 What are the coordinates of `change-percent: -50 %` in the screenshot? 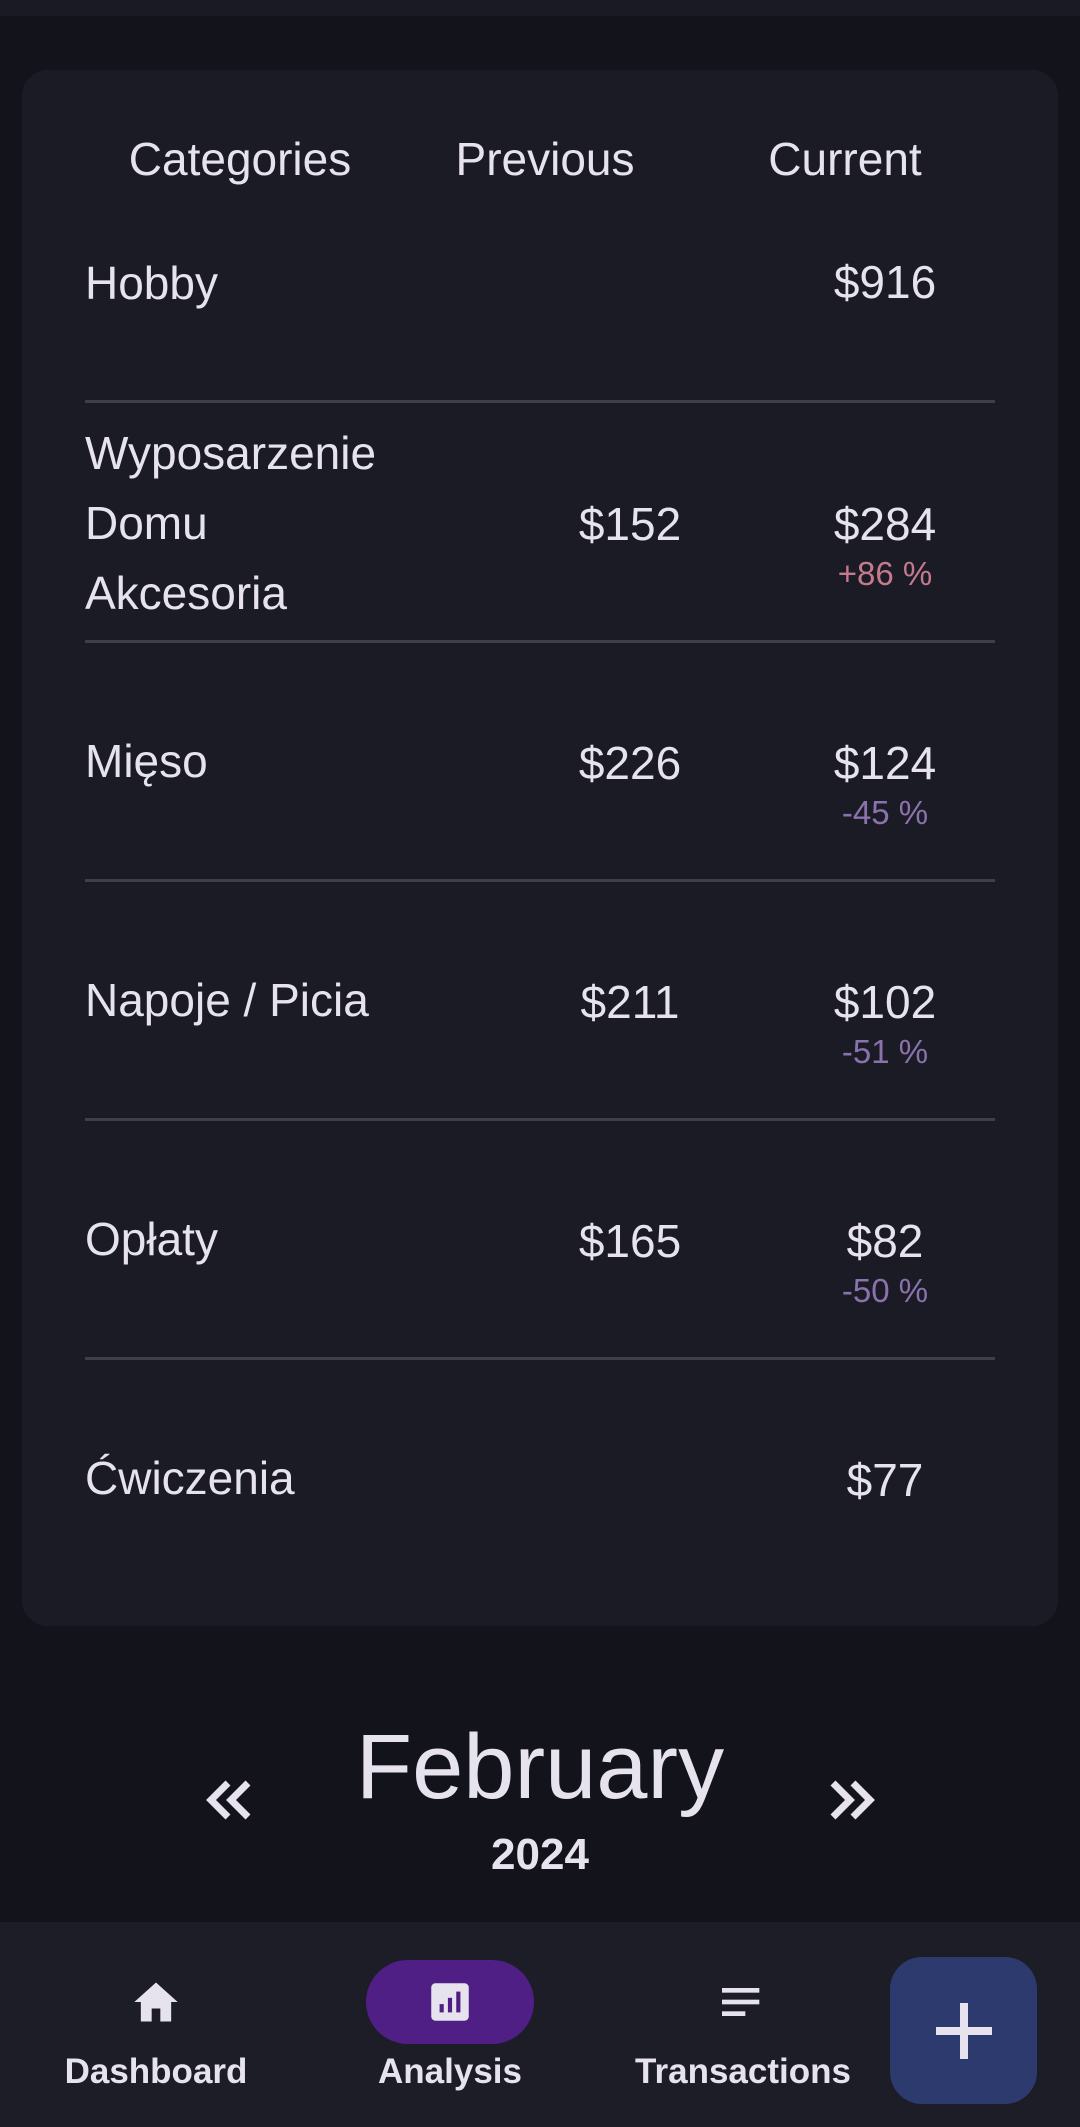 It's located at (885, 1290).